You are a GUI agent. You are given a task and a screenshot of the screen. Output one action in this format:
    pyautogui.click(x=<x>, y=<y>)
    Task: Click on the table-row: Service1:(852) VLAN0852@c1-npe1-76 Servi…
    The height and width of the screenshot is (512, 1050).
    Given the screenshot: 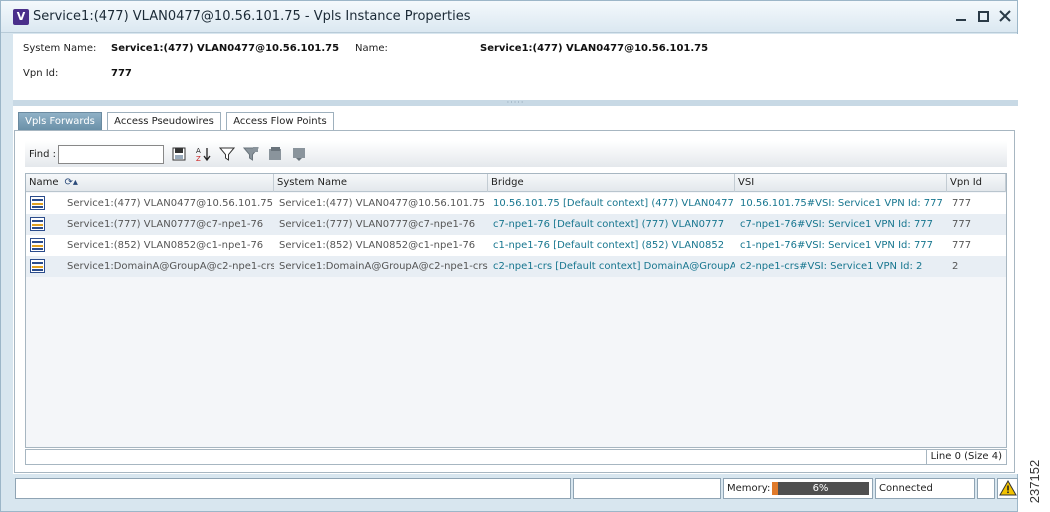 What is the action you would take?
    pyautogui.click(x=516, y=245)
    